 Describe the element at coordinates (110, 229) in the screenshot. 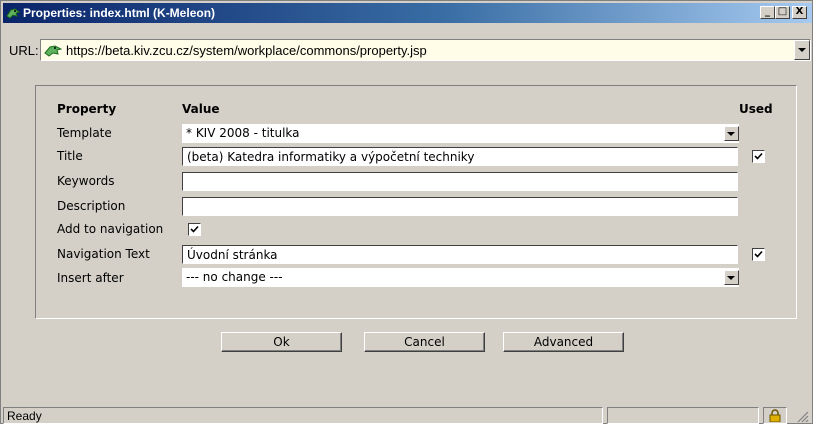

I see `add-to-navigation-label: Add to navigation` at that location.